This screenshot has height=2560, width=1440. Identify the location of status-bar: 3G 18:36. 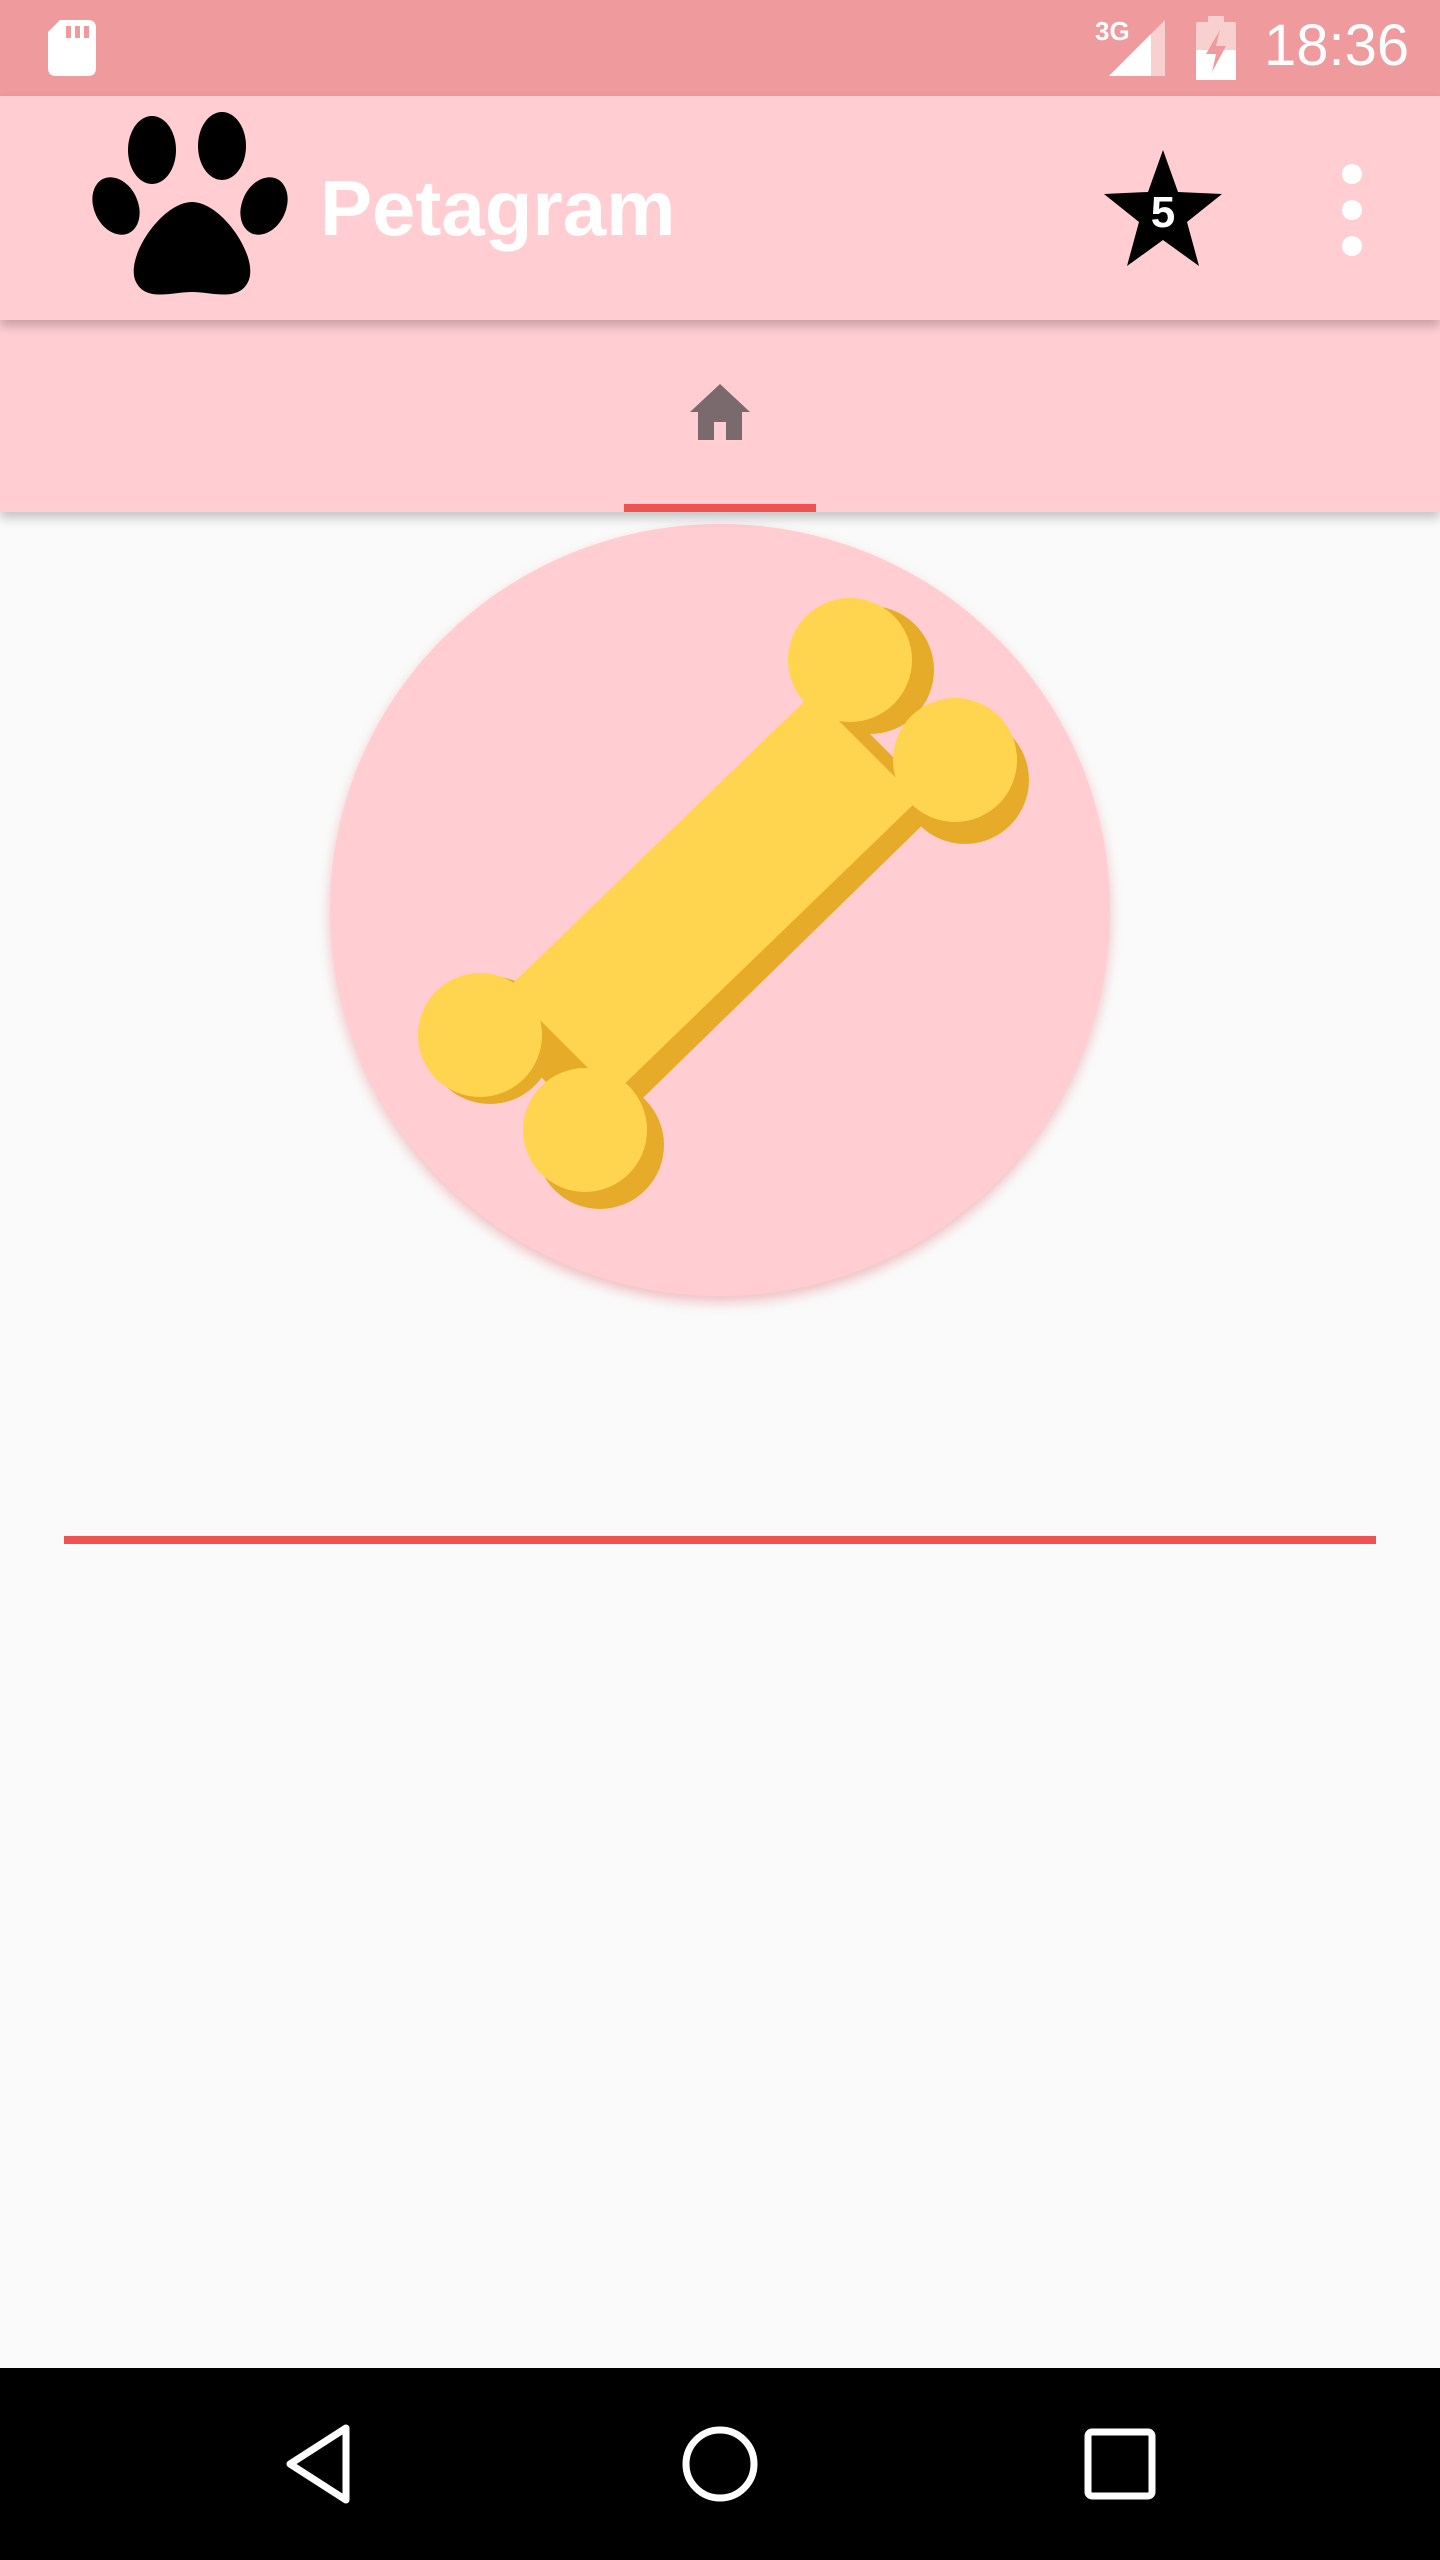
(720, 48).